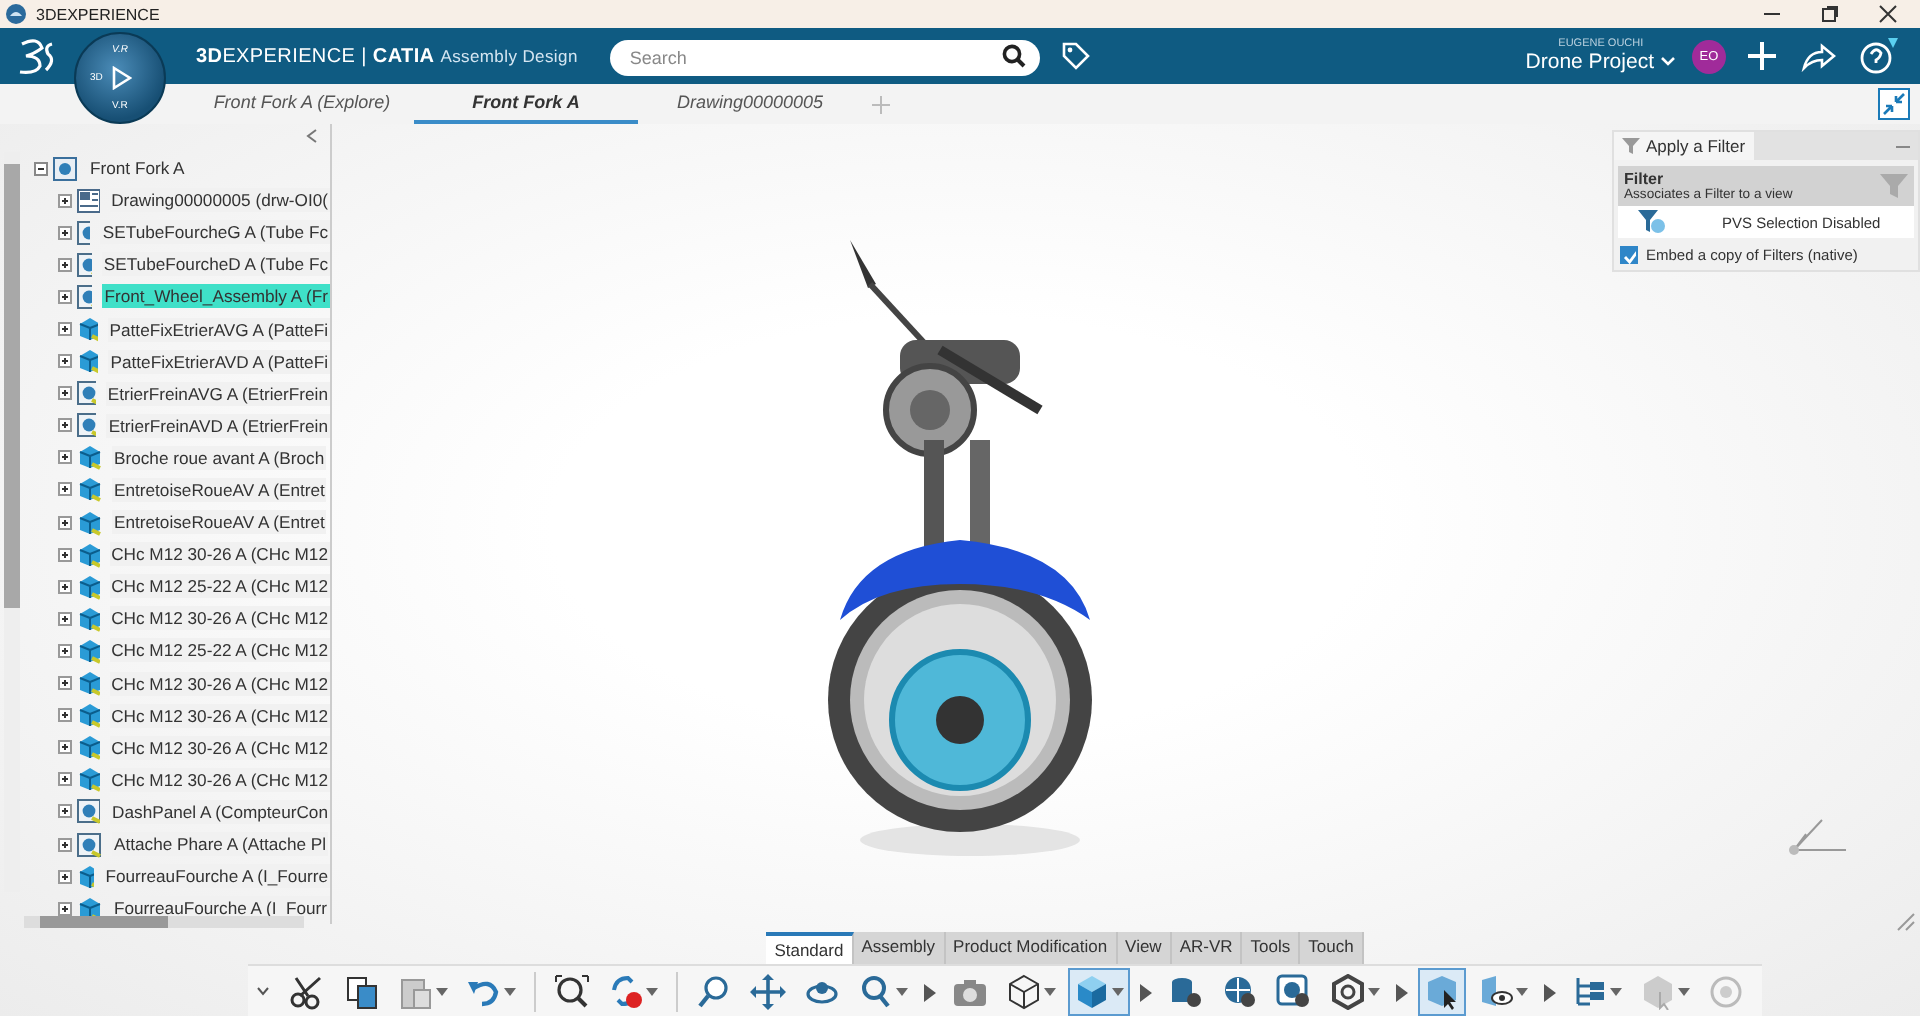 The width and height of the screenshot is (1920, 1016). I want to click on filter-disabled-icon, so click(1652, 222).